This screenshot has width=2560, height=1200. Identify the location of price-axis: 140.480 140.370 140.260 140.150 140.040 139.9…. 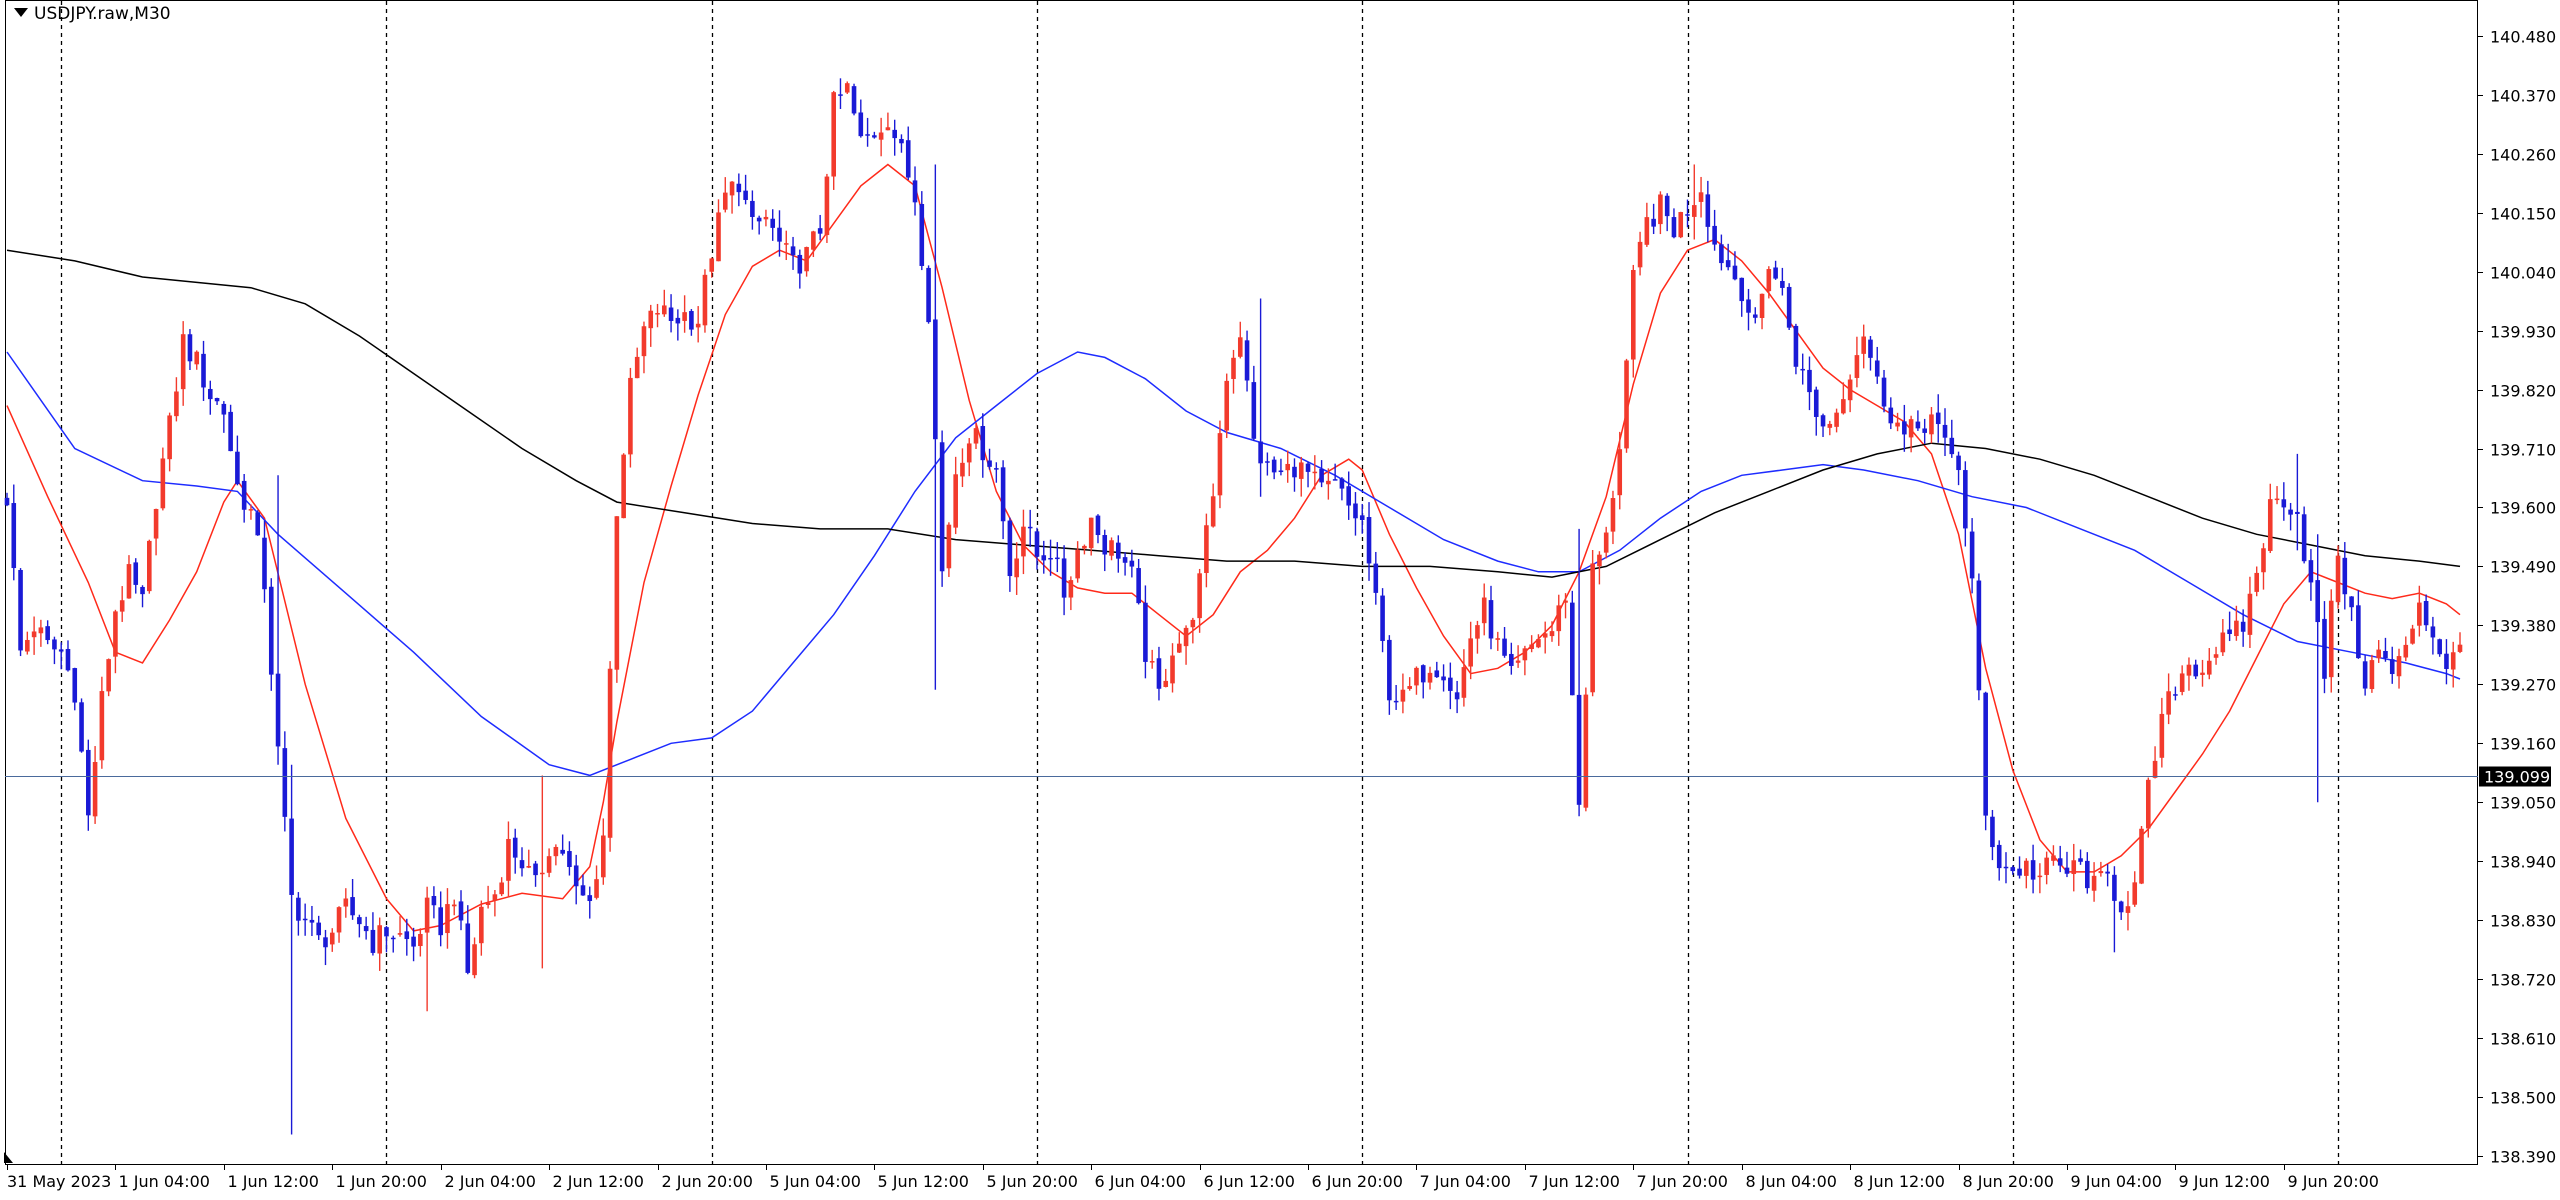
(2517, 597).